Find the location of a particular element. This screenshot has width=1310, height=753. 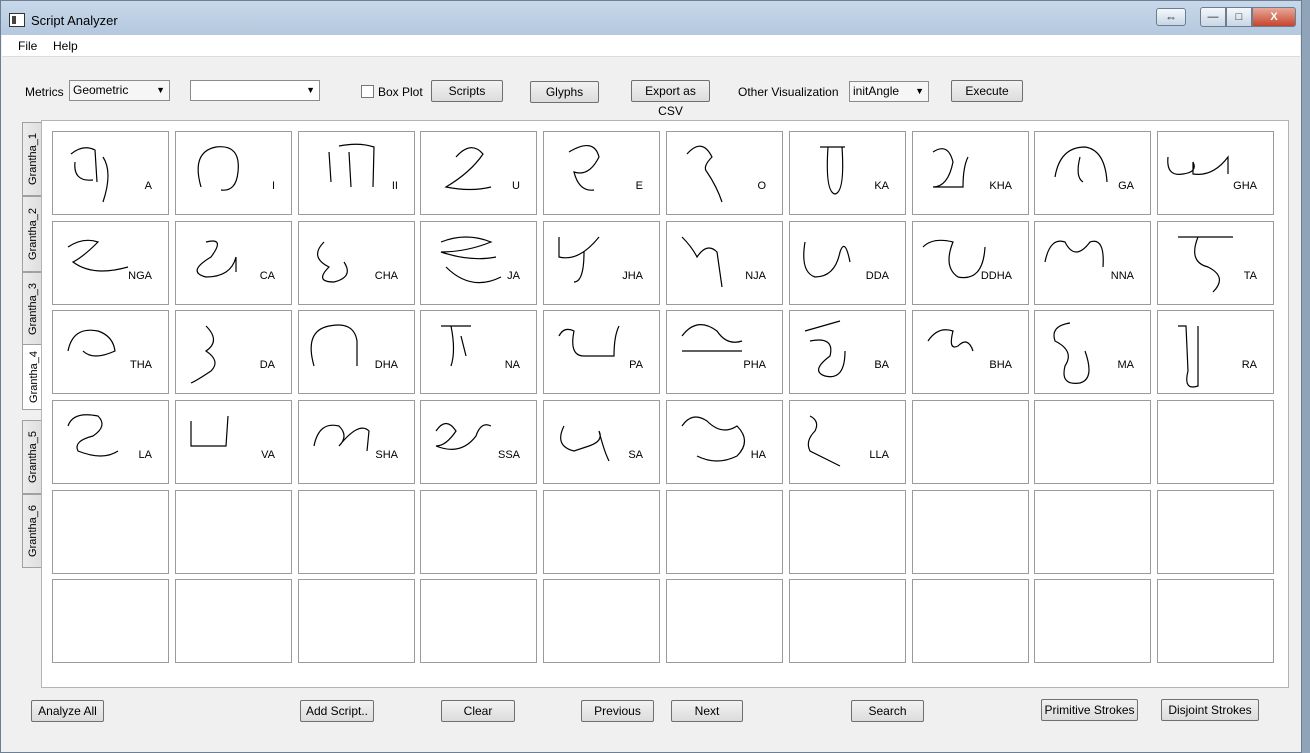

glyph-cell-ssa: SSA is located at coordinates (478, 442).